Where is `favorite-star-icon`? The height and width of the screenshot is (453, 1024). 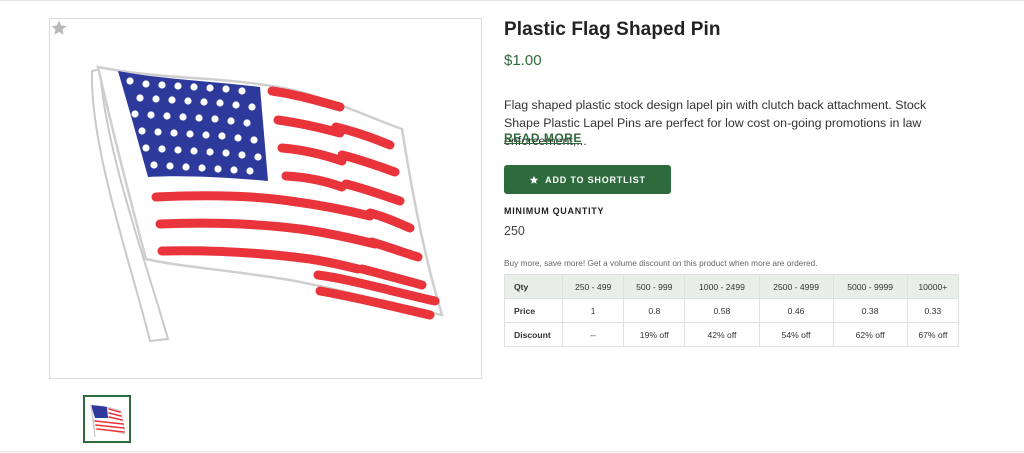 favorite-star-icon is located at coordinates (59, 28).